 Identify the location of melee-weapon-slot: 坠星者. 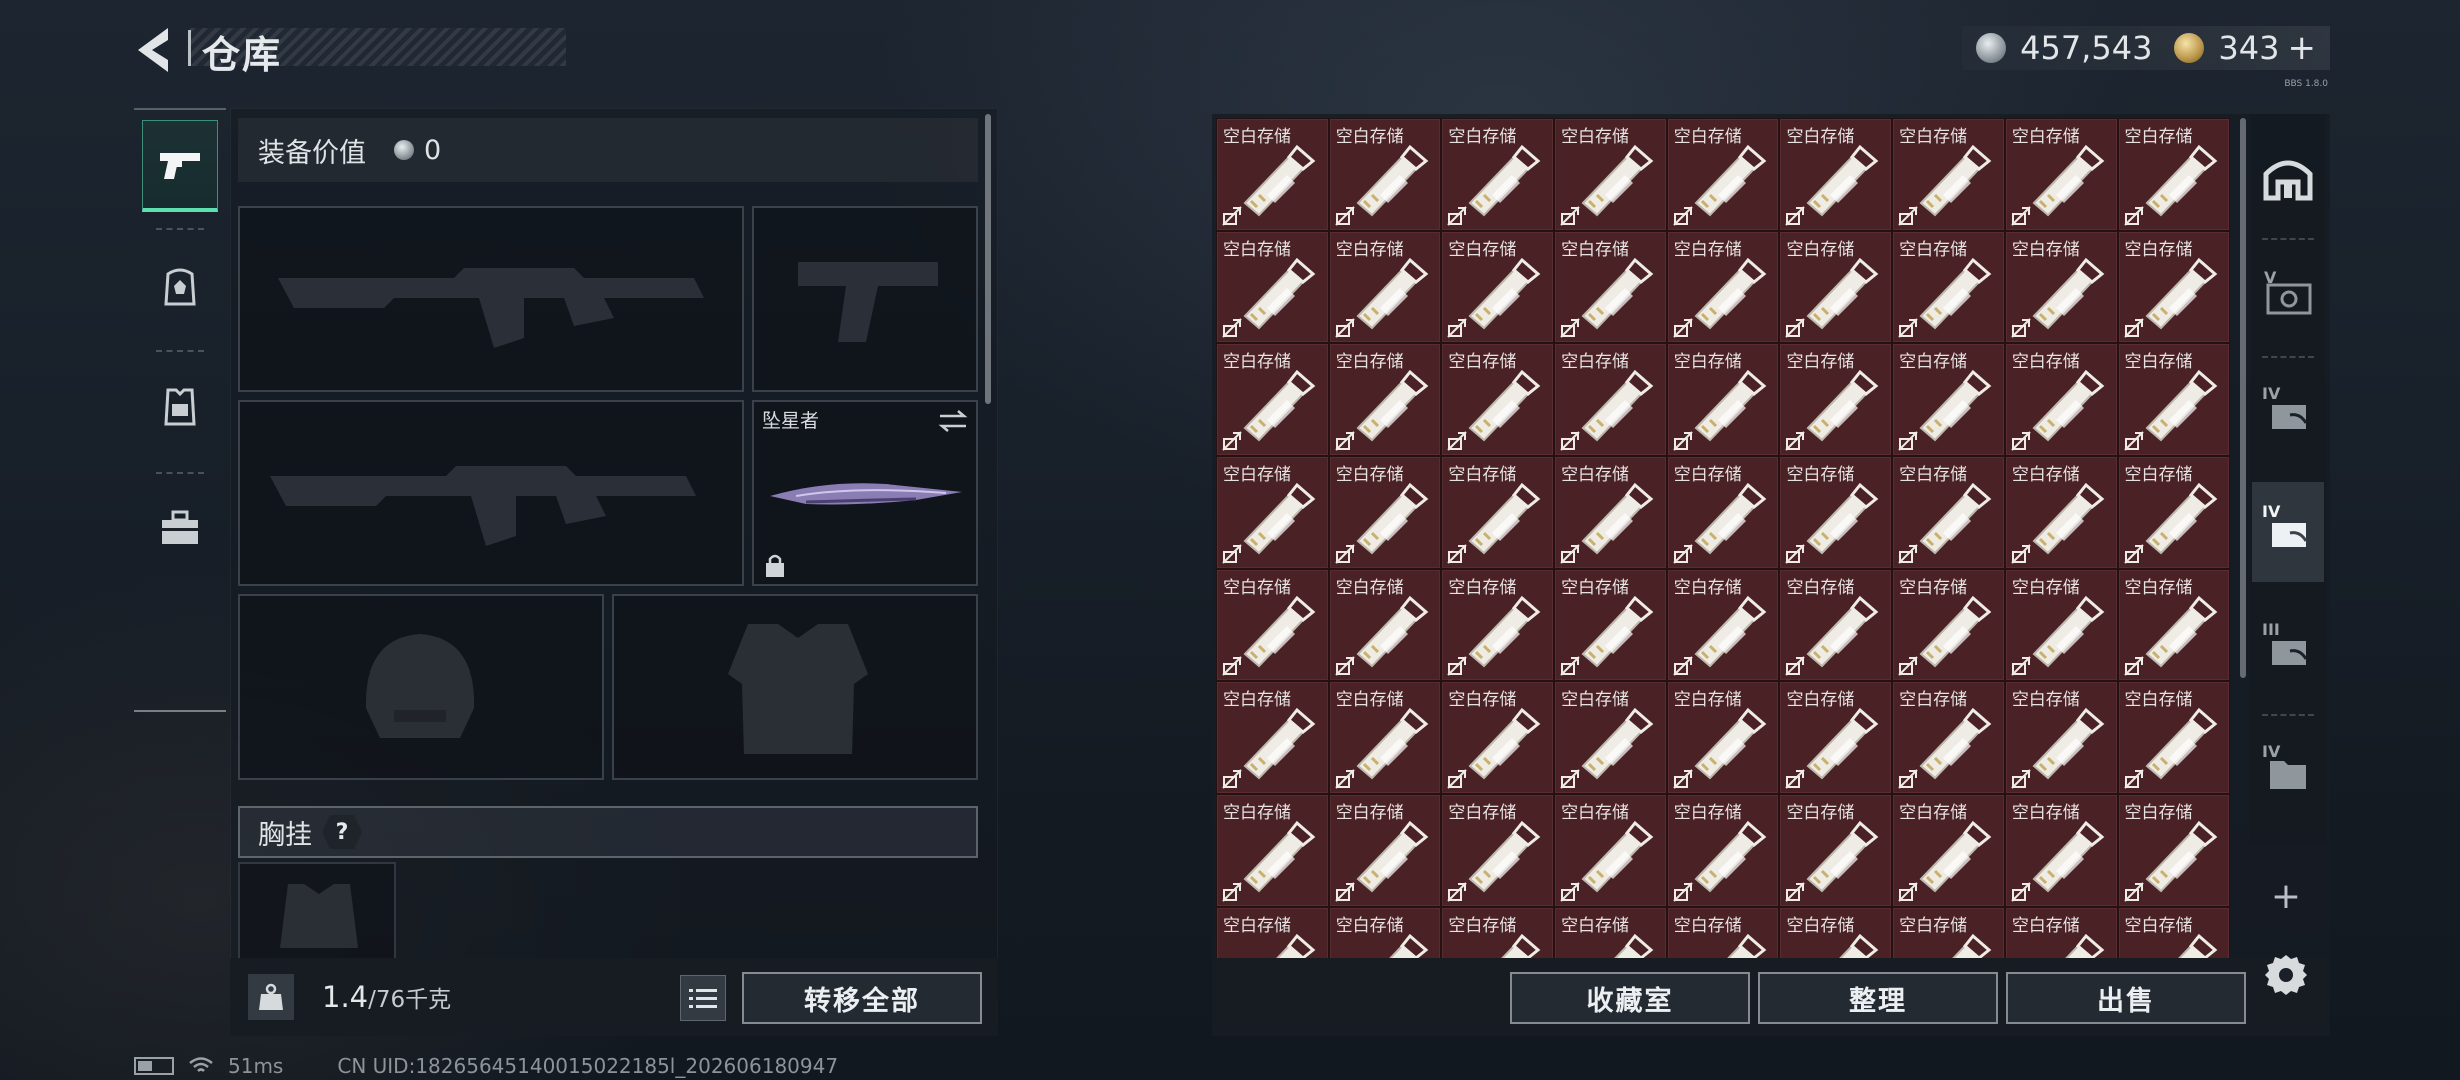
(865, 493).